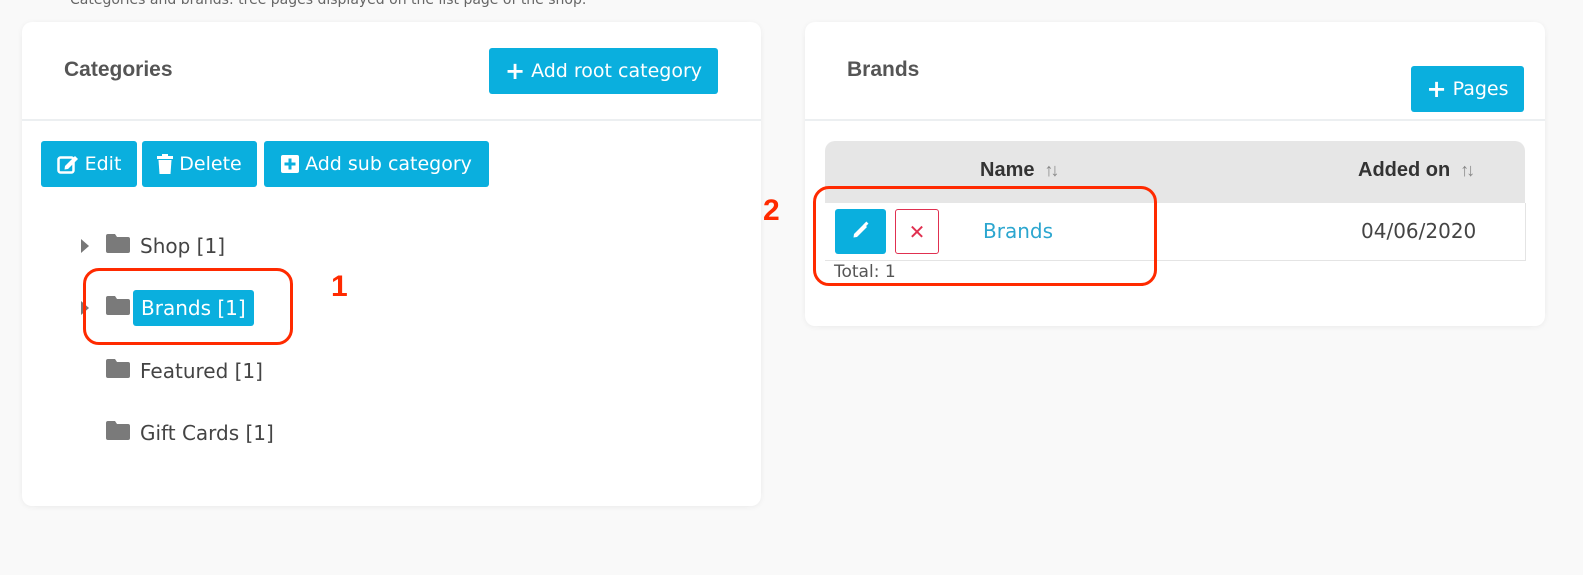 The height and width of the screenshot is (575, 1583). I want to click on row-delete-button: ✕, so click(917, 231).